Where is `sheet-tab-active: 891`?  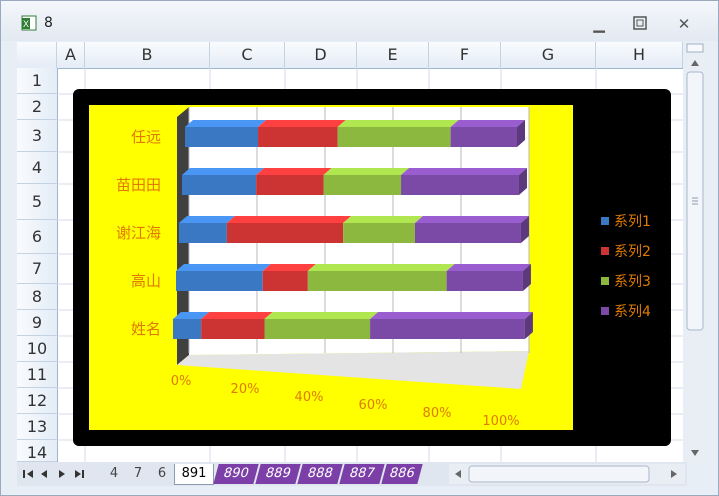 sheet-tab-active: 891 is located at coordinates (194, 474).